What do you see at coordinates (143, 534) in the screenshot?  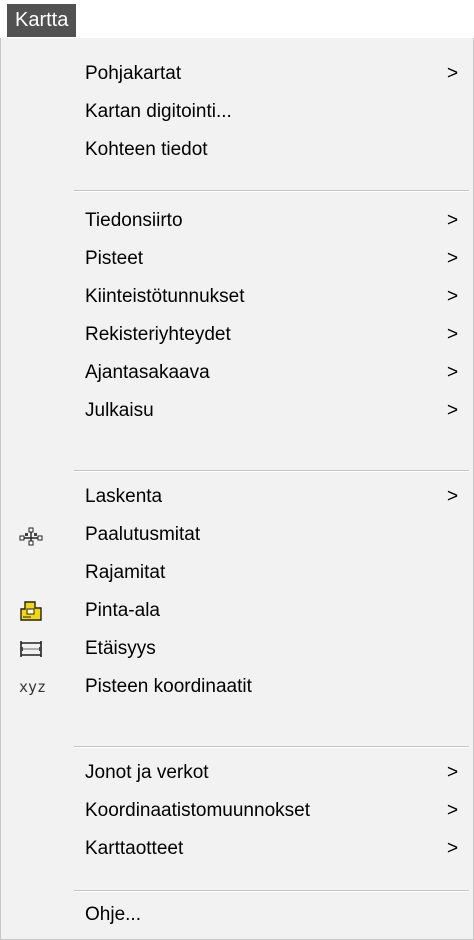 I see `menu-item-label: Paalutusmitat` at bounding box center [143, 534].